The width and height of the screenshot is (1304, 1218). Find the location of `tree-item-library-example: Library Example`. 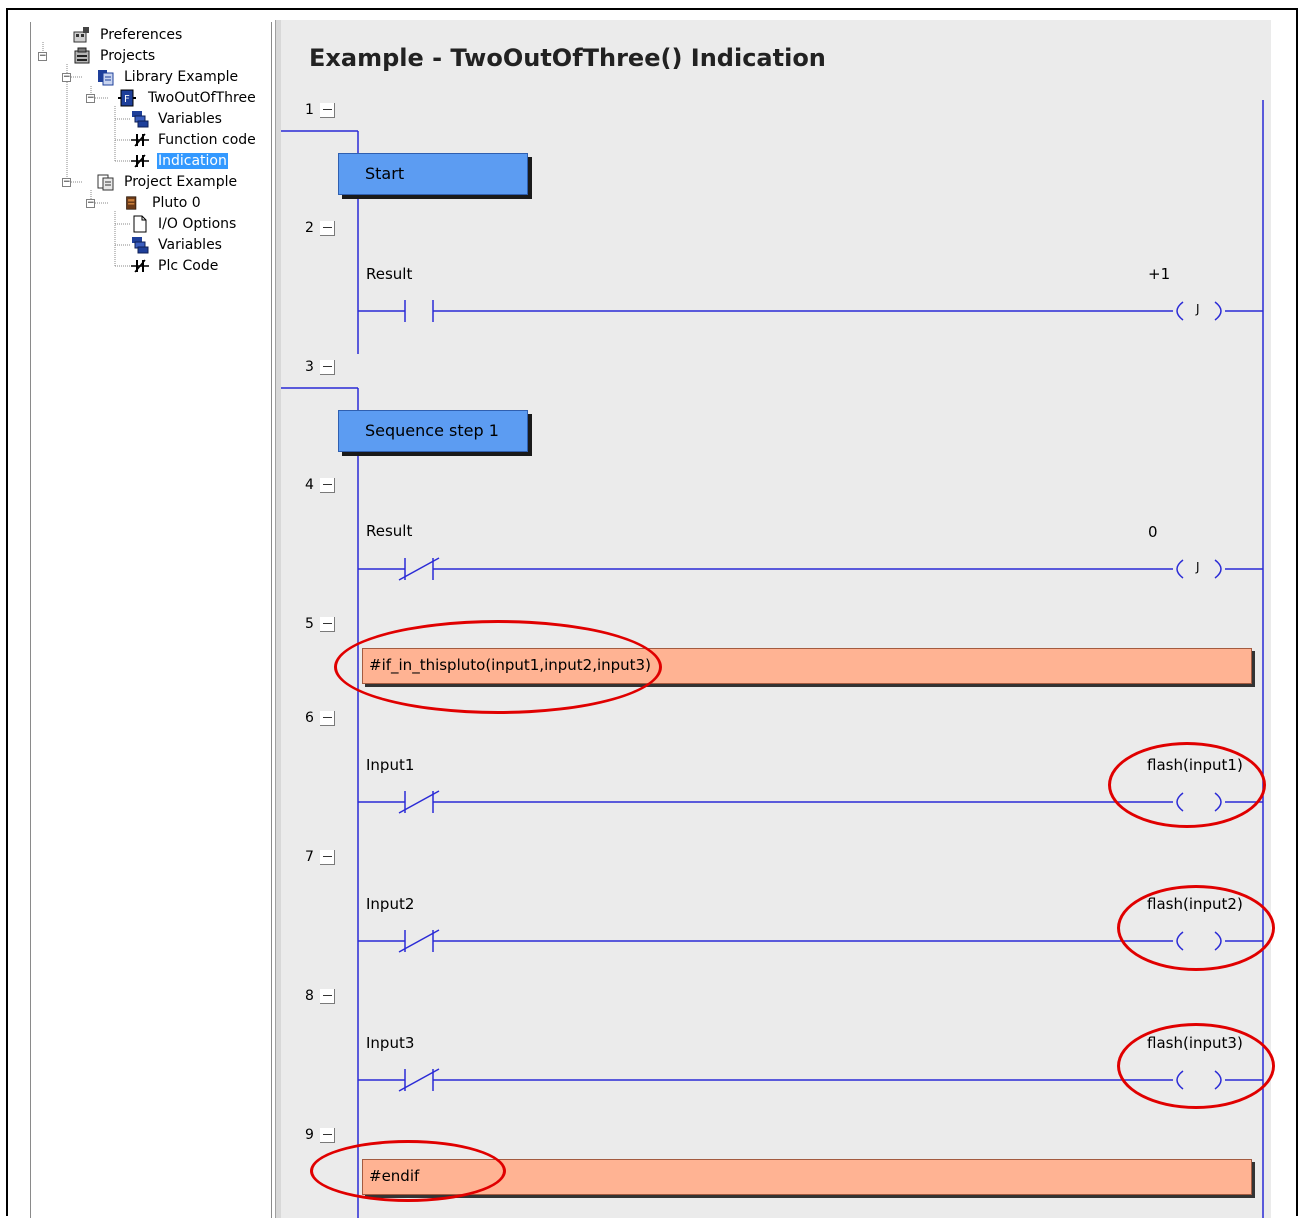

tree-item-library-example: Library Example is located at coordinates (168, 76).